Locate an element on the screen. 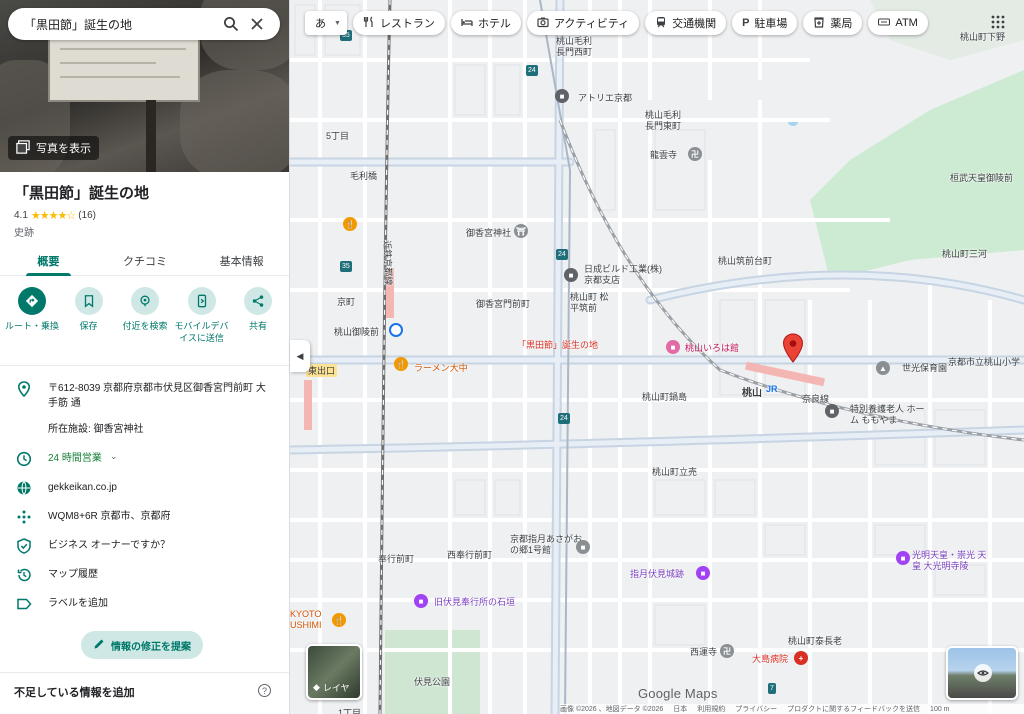 The height and width of the screenshot is (714, 1024). saiunji-label: 西運寺 is located at coordinates (703, 651).